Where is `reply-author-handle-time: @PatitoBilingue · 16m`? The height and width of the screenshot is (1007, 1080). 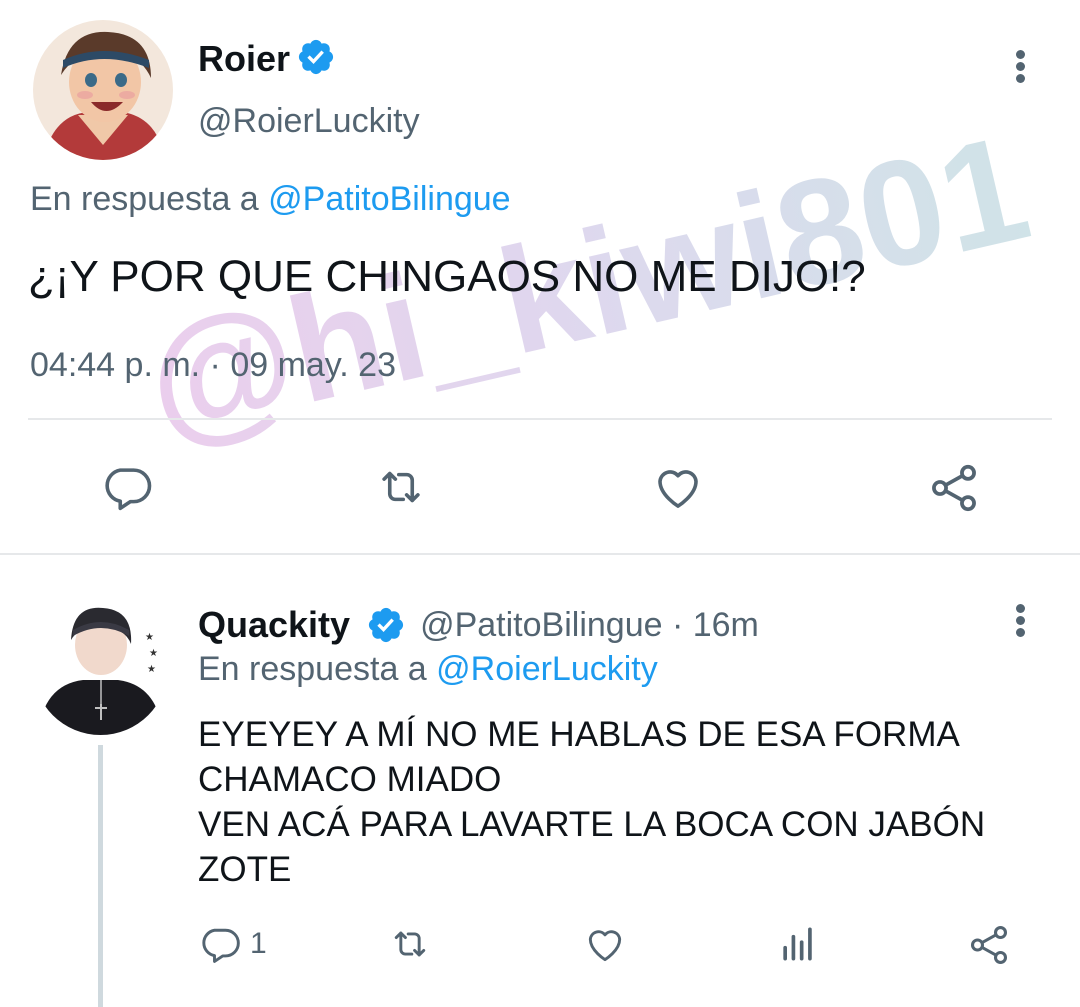 reply-author-handle-time: @PatitoBilingue · 16m is located at coordinates (589, 625).